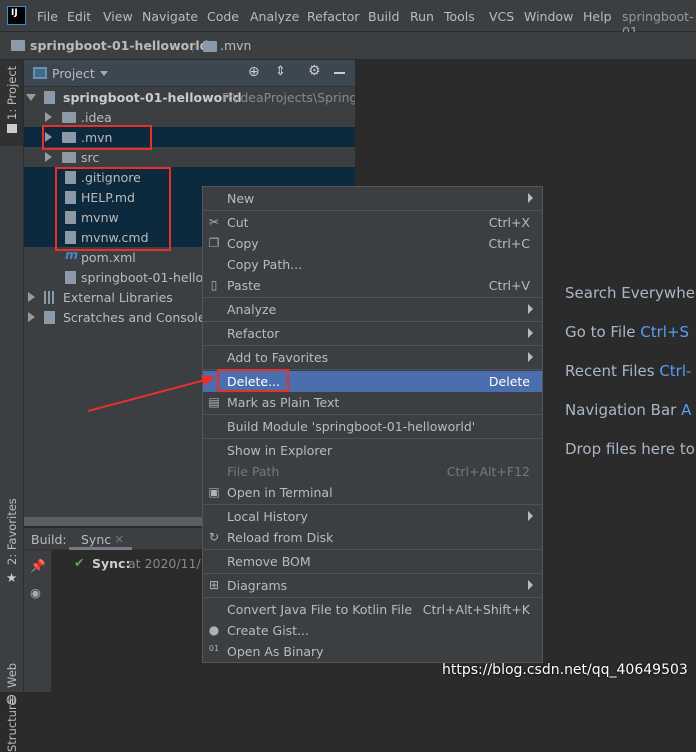 The width and height of the screenshot is (696, 752). Describe the element at coordinates (12, 725) in the screenshot. I see `structure-tool-tab: Structure` at that location.